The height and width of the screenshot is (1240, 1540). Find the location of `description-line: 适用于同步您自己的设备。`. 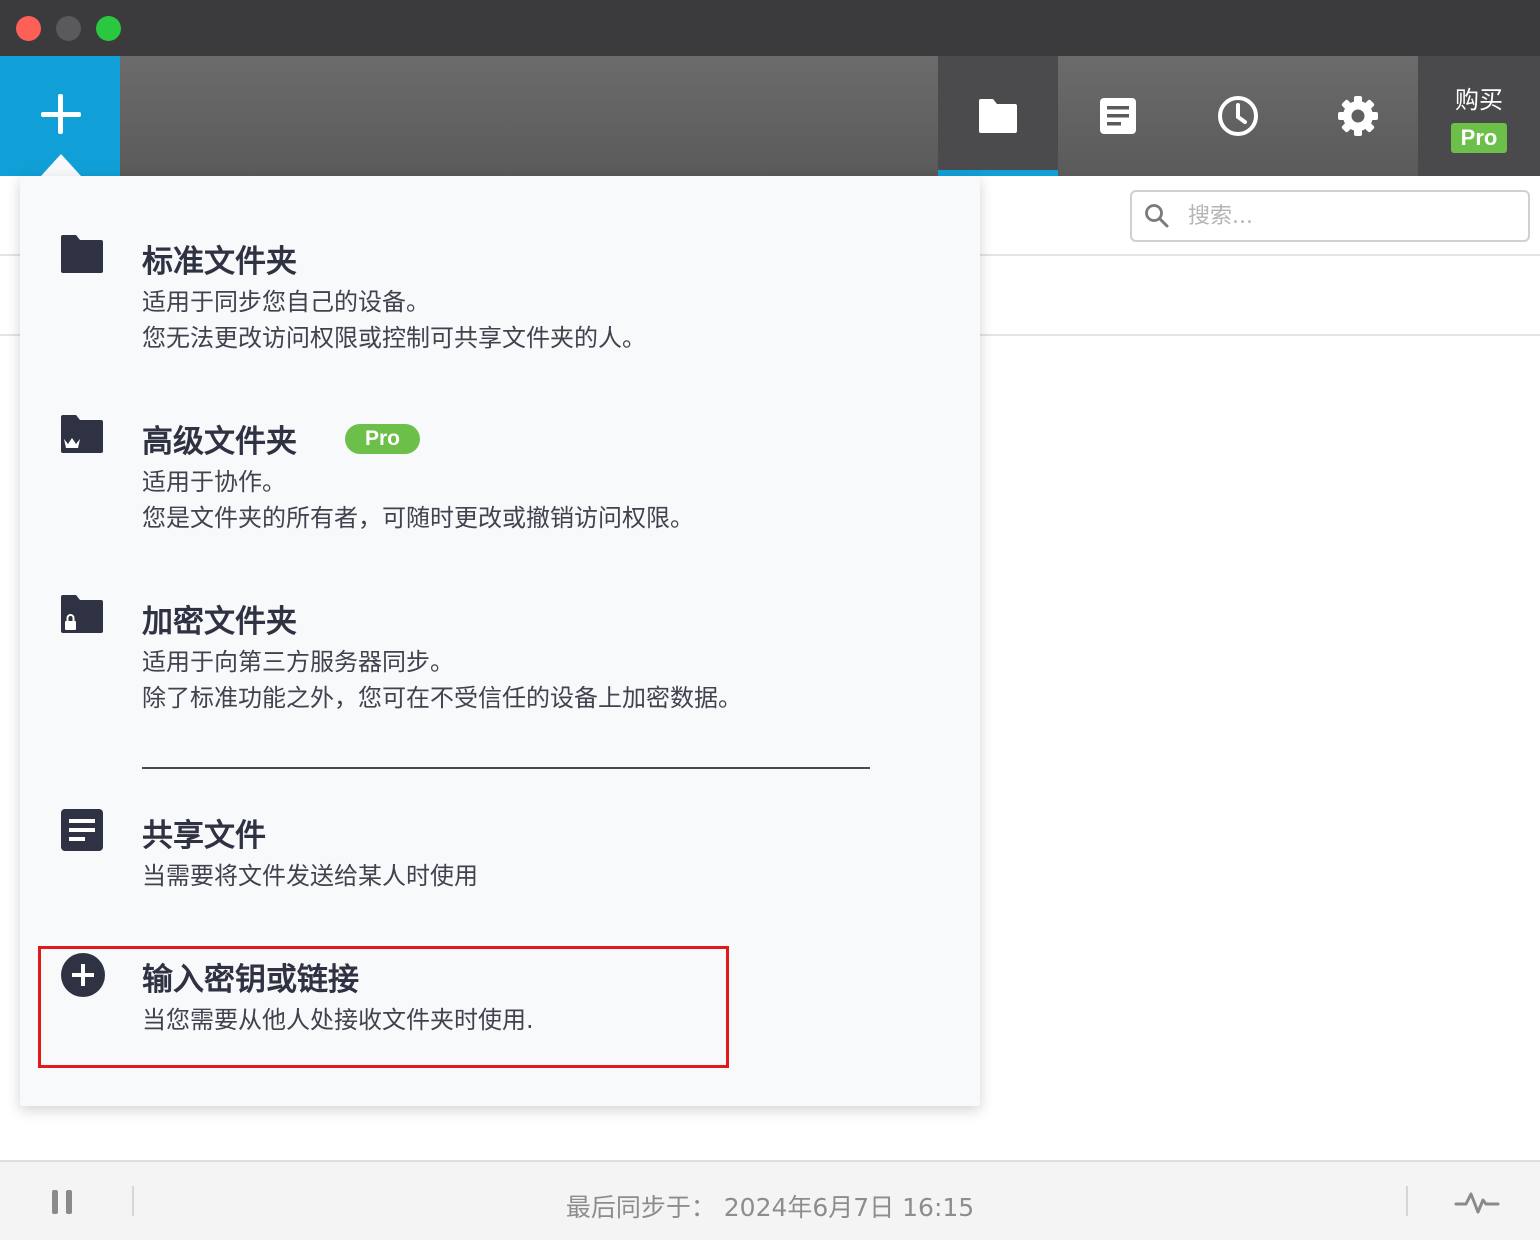

description-line: 适用于同步您自己的设备。 is located at coordinates (286, 302).